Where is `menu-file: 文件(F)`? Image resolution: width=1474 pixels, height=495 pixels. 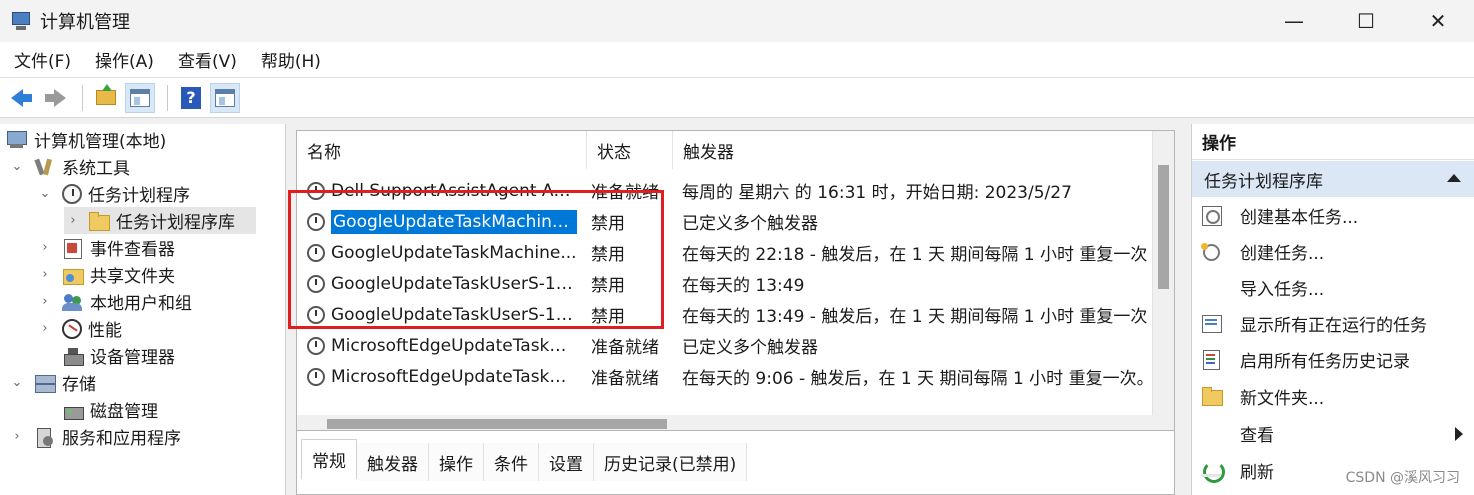
menu-file: 文件(F) is located at coordinates (42, 59).